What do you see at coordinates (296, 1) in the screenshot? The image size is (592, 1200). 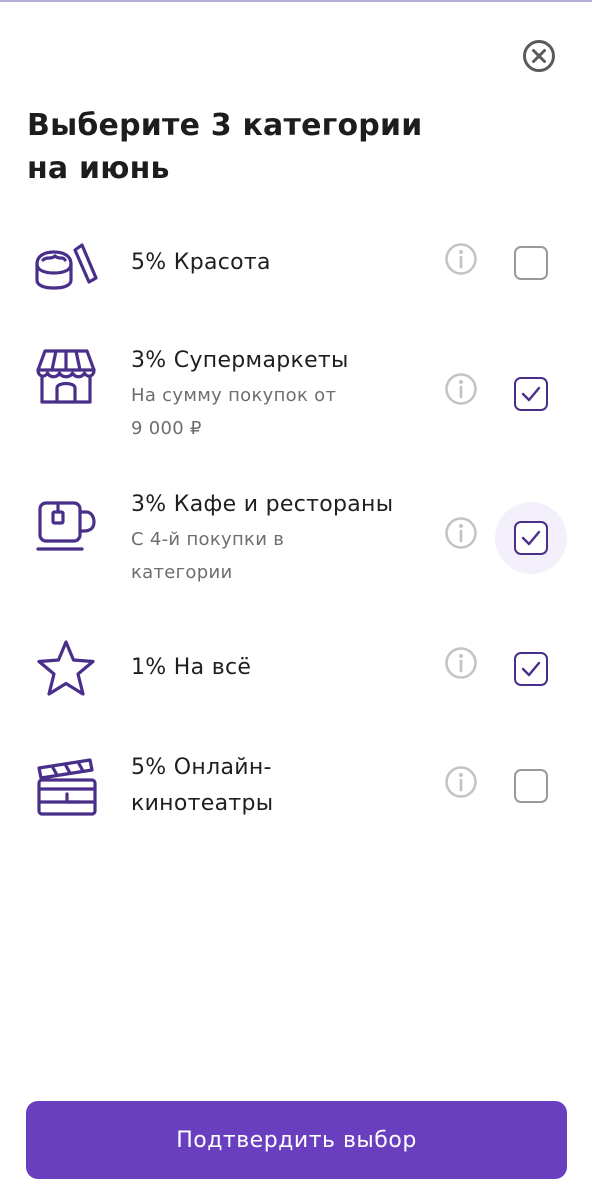 I see `top-divider` at bounding box center [296, 1].